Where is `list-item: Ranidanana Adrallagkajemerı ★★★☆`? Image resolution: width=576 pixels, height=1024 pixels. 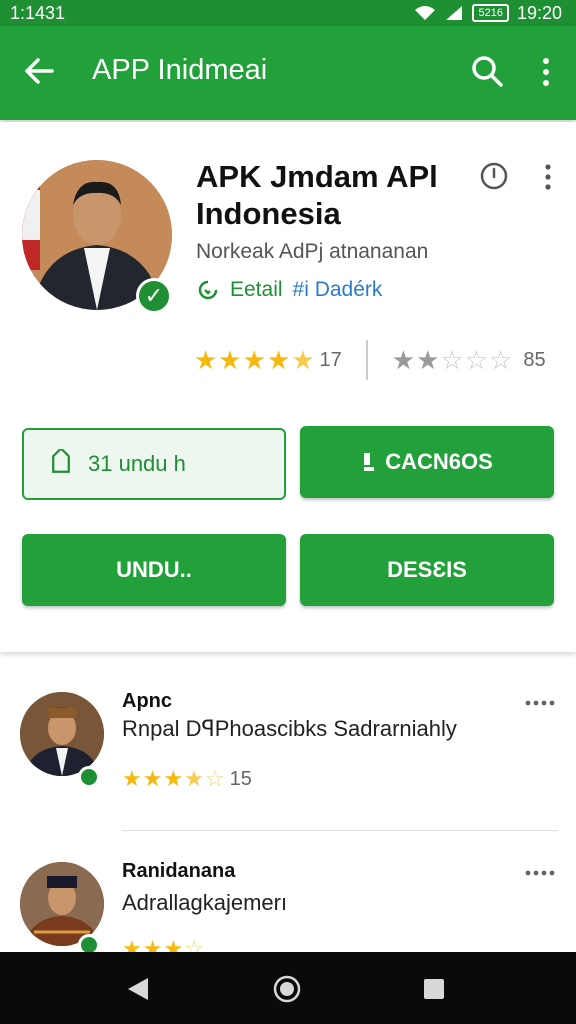 list-item: Ranidanana Adrallagkajemerı ★★★☆ is located at coordinates (288, 893).